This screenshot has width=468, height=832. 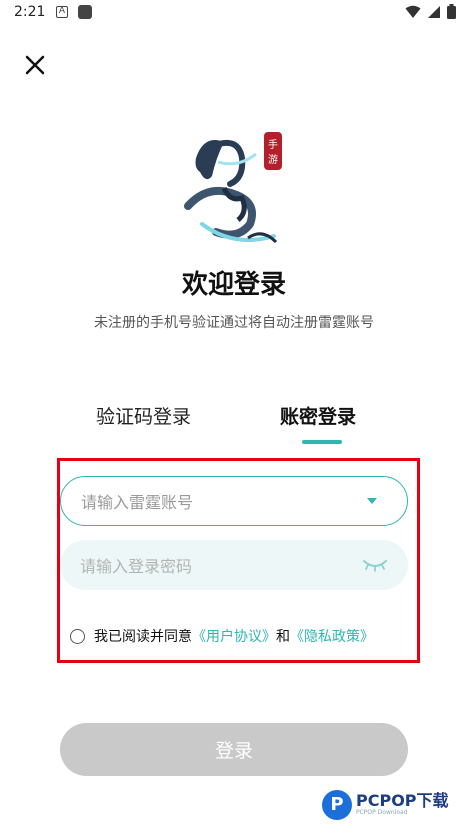 I want to click on notification-a-icon: A, so click(x=62, y=12).